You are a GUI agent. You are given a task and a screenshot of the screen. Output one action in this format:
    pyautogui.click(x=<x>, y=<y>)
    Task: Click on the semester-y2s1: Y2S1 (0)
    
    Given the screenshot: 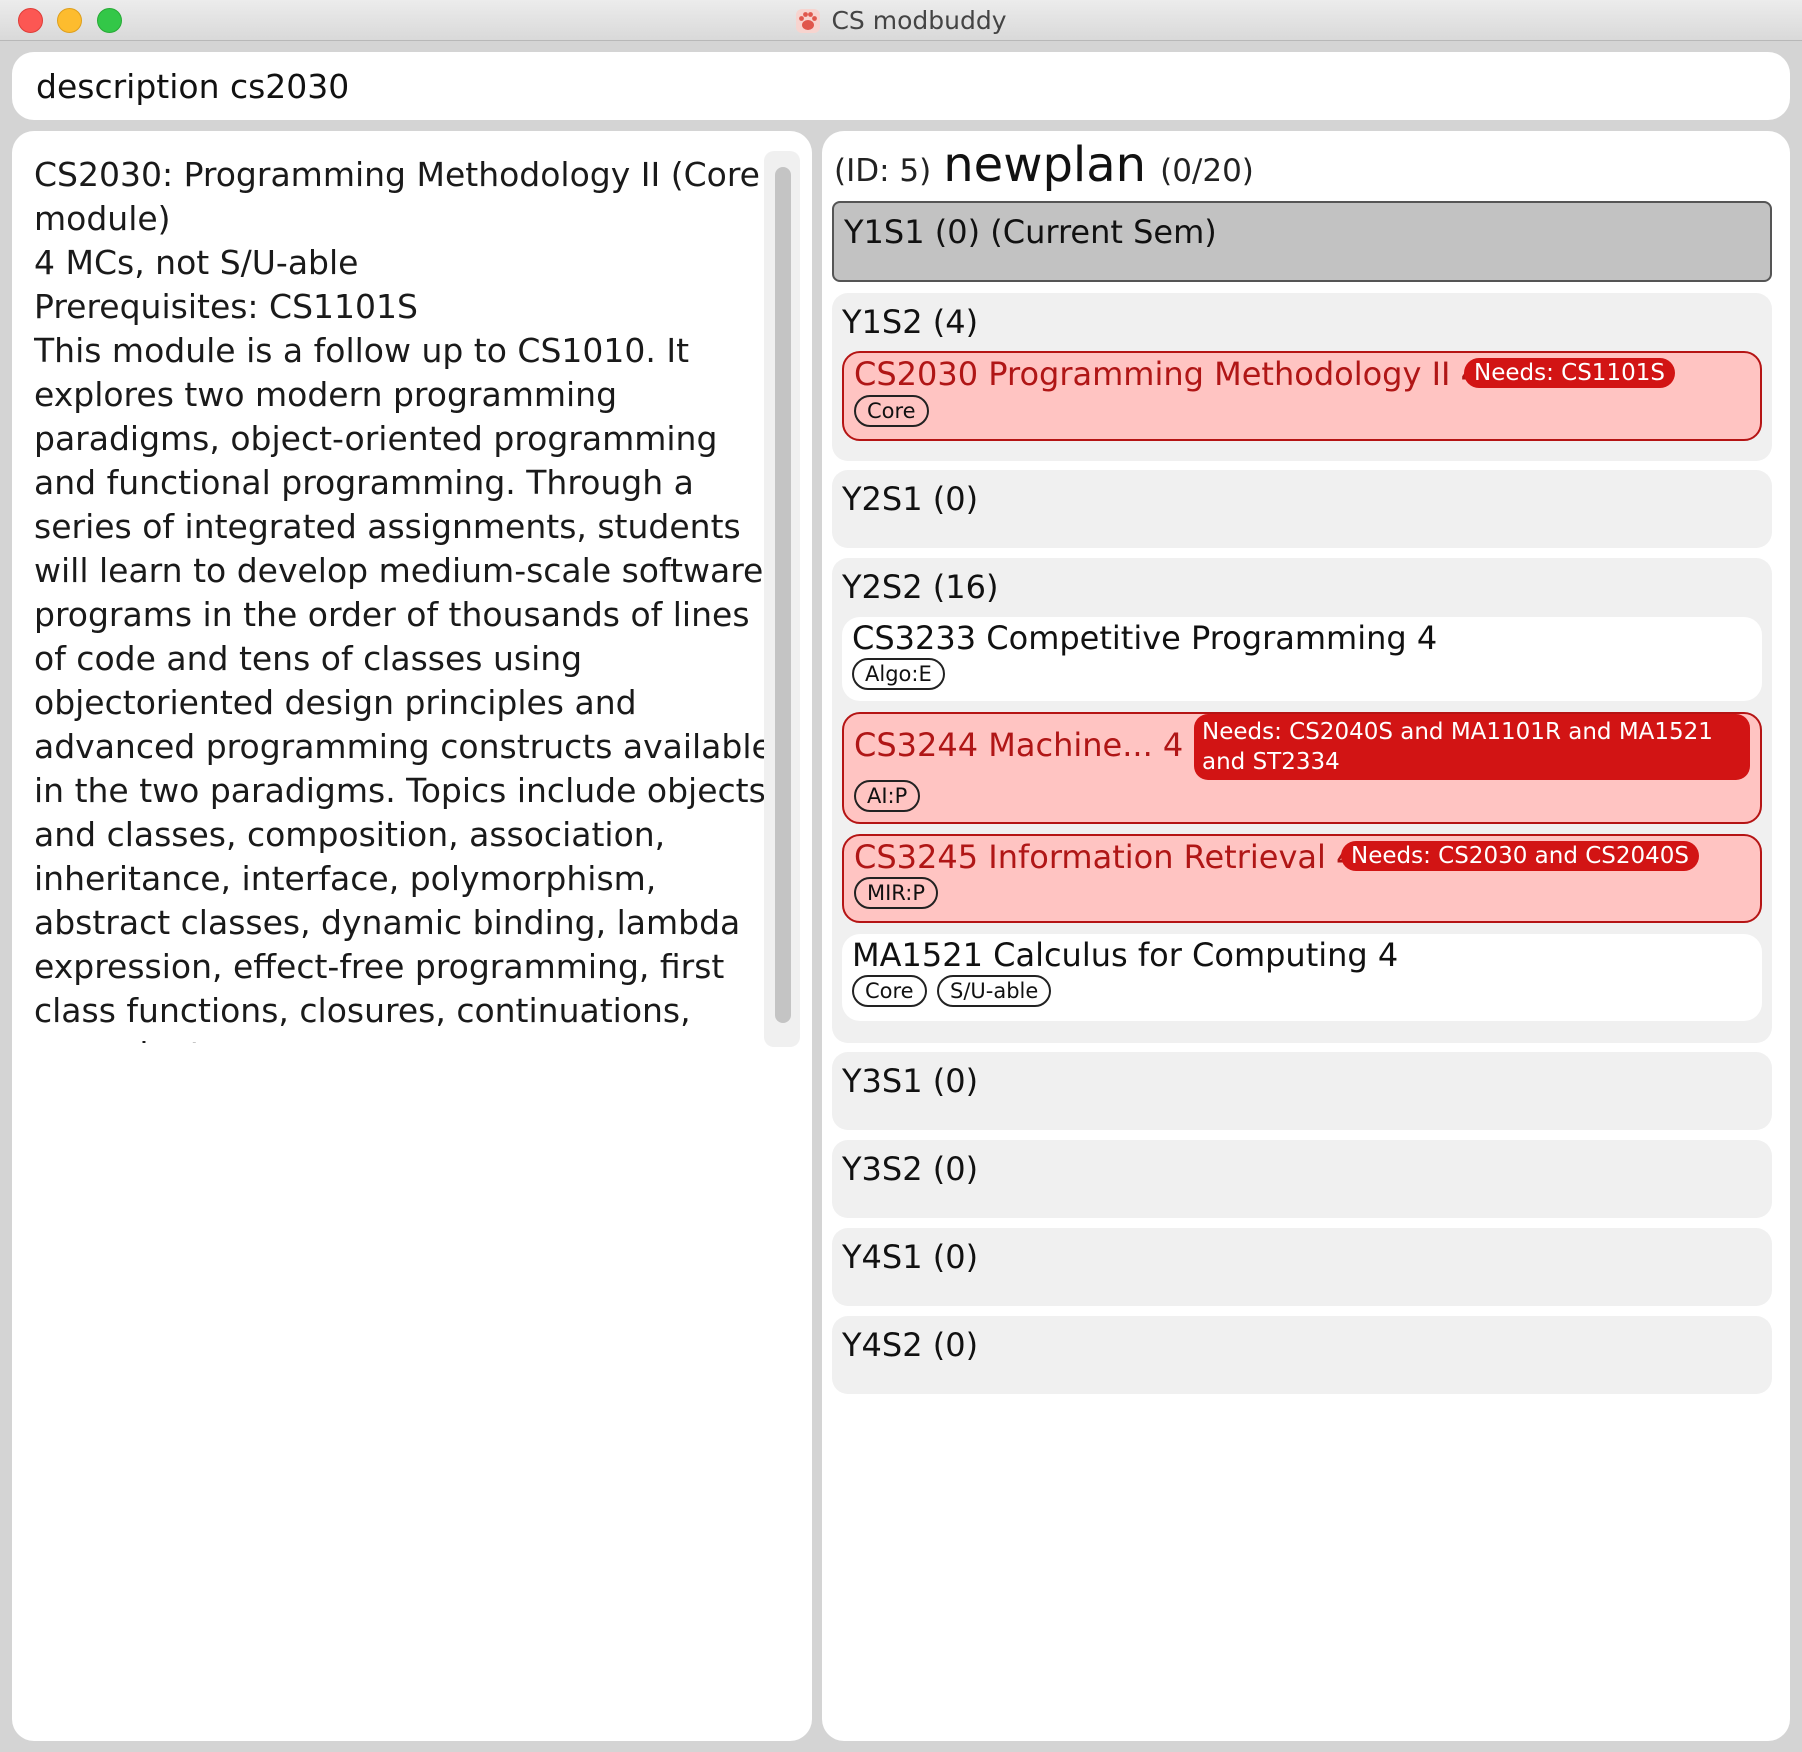 What is the action you would take?
    pyautogui.click(x=1302, y=509)
    